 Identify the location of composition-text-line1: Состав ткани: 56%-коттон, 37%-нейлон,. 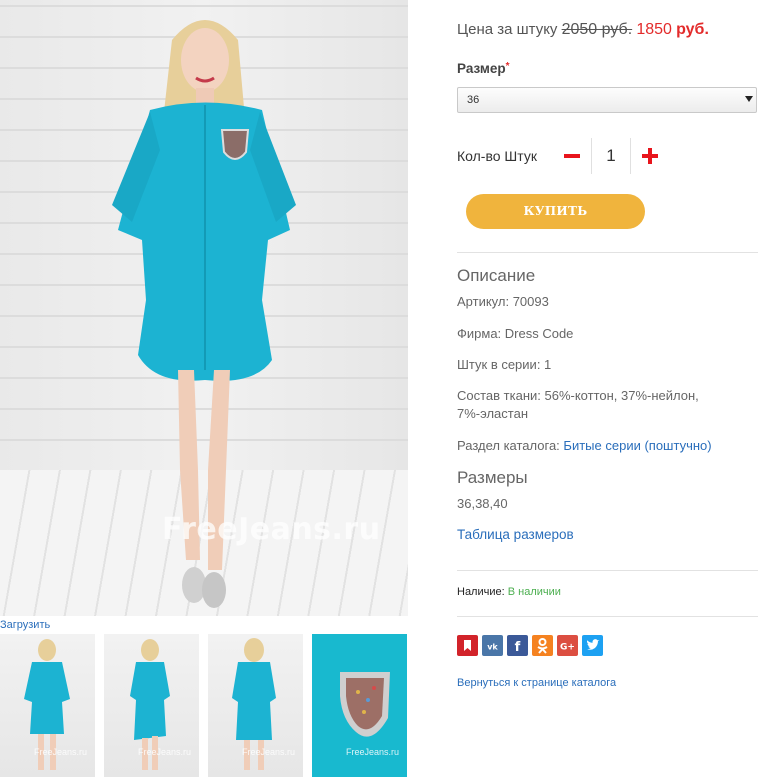
(578, 395).